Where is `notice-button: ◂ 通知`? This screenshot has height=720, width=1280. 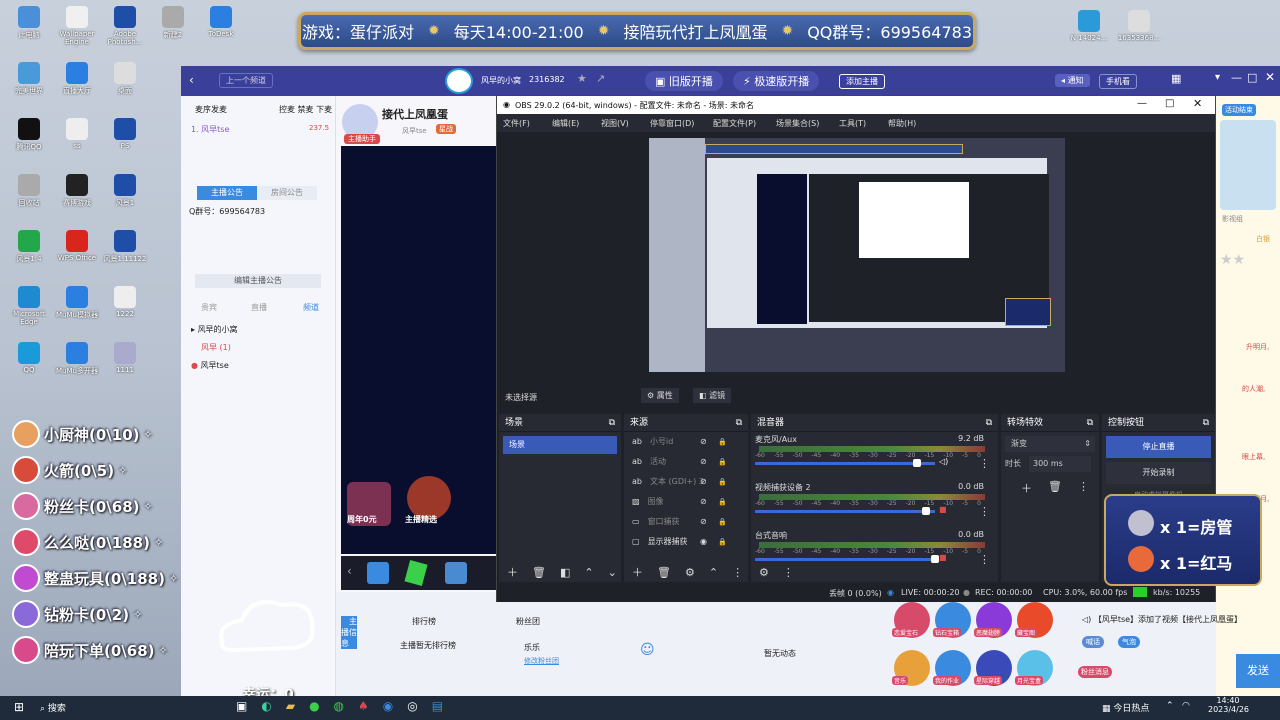
notice-button: ◂ 通知 is located at coordinates (1072, 80).